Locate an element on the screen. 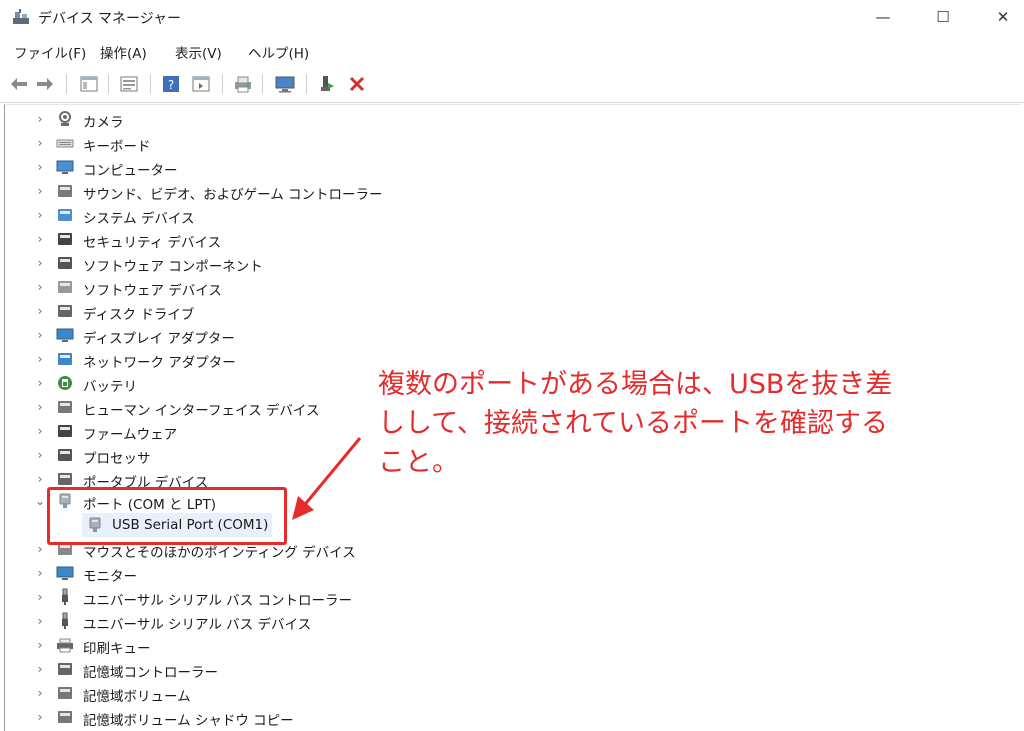  software-device-icon is located at coordinates (65, 287).